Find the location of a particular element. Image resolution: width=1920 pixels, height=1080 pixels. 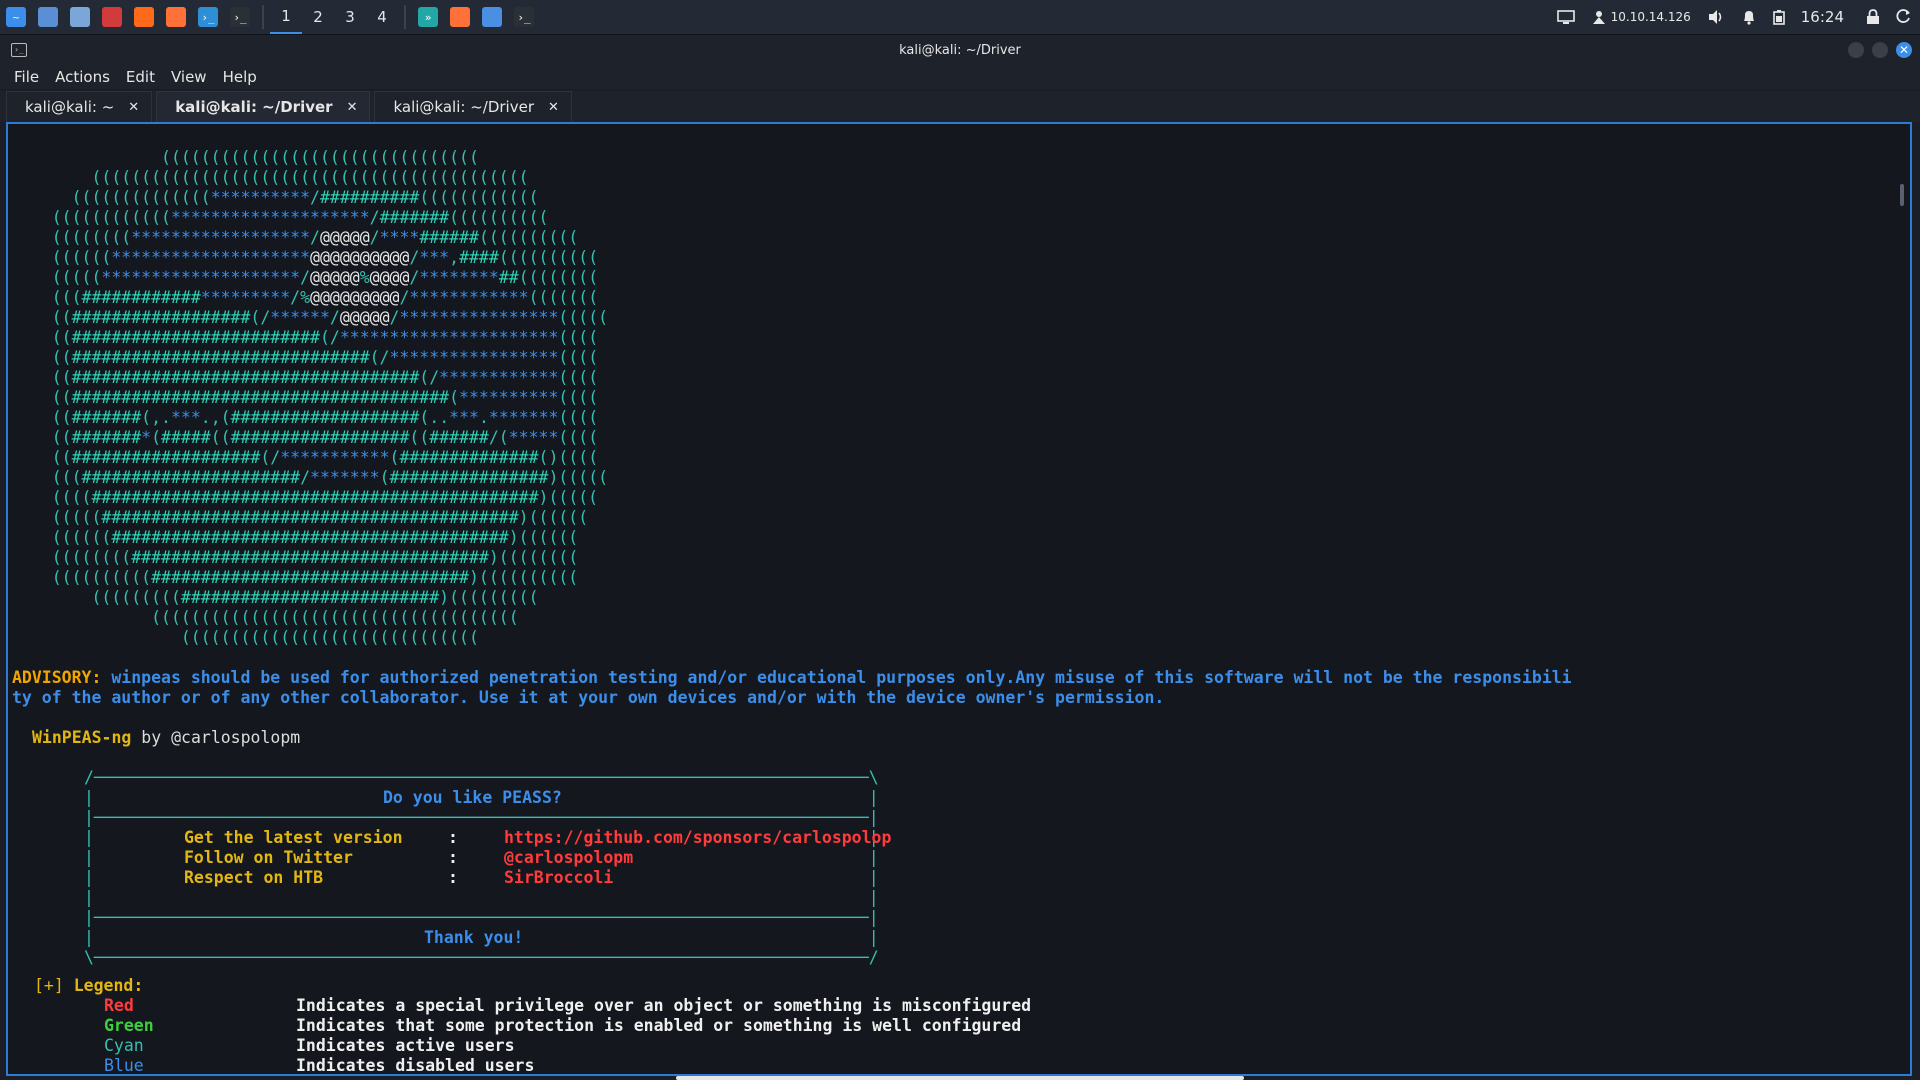

burp-icon-glyph is located at coordinates (144, 17).